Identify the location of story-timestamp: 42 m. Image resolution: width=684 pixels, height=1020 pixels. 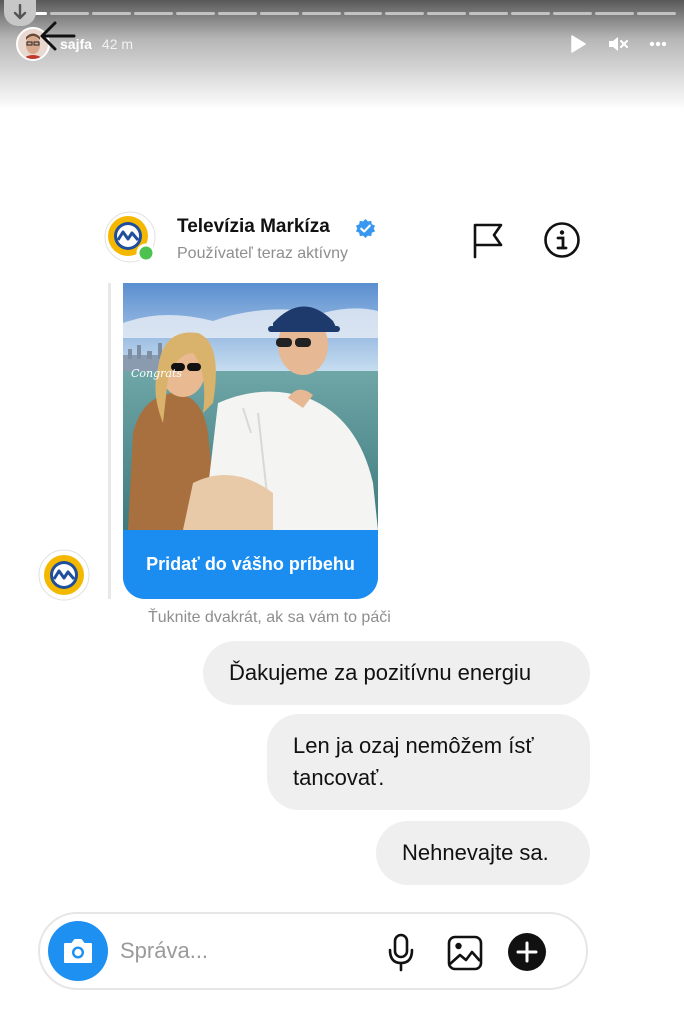
(117, 44).